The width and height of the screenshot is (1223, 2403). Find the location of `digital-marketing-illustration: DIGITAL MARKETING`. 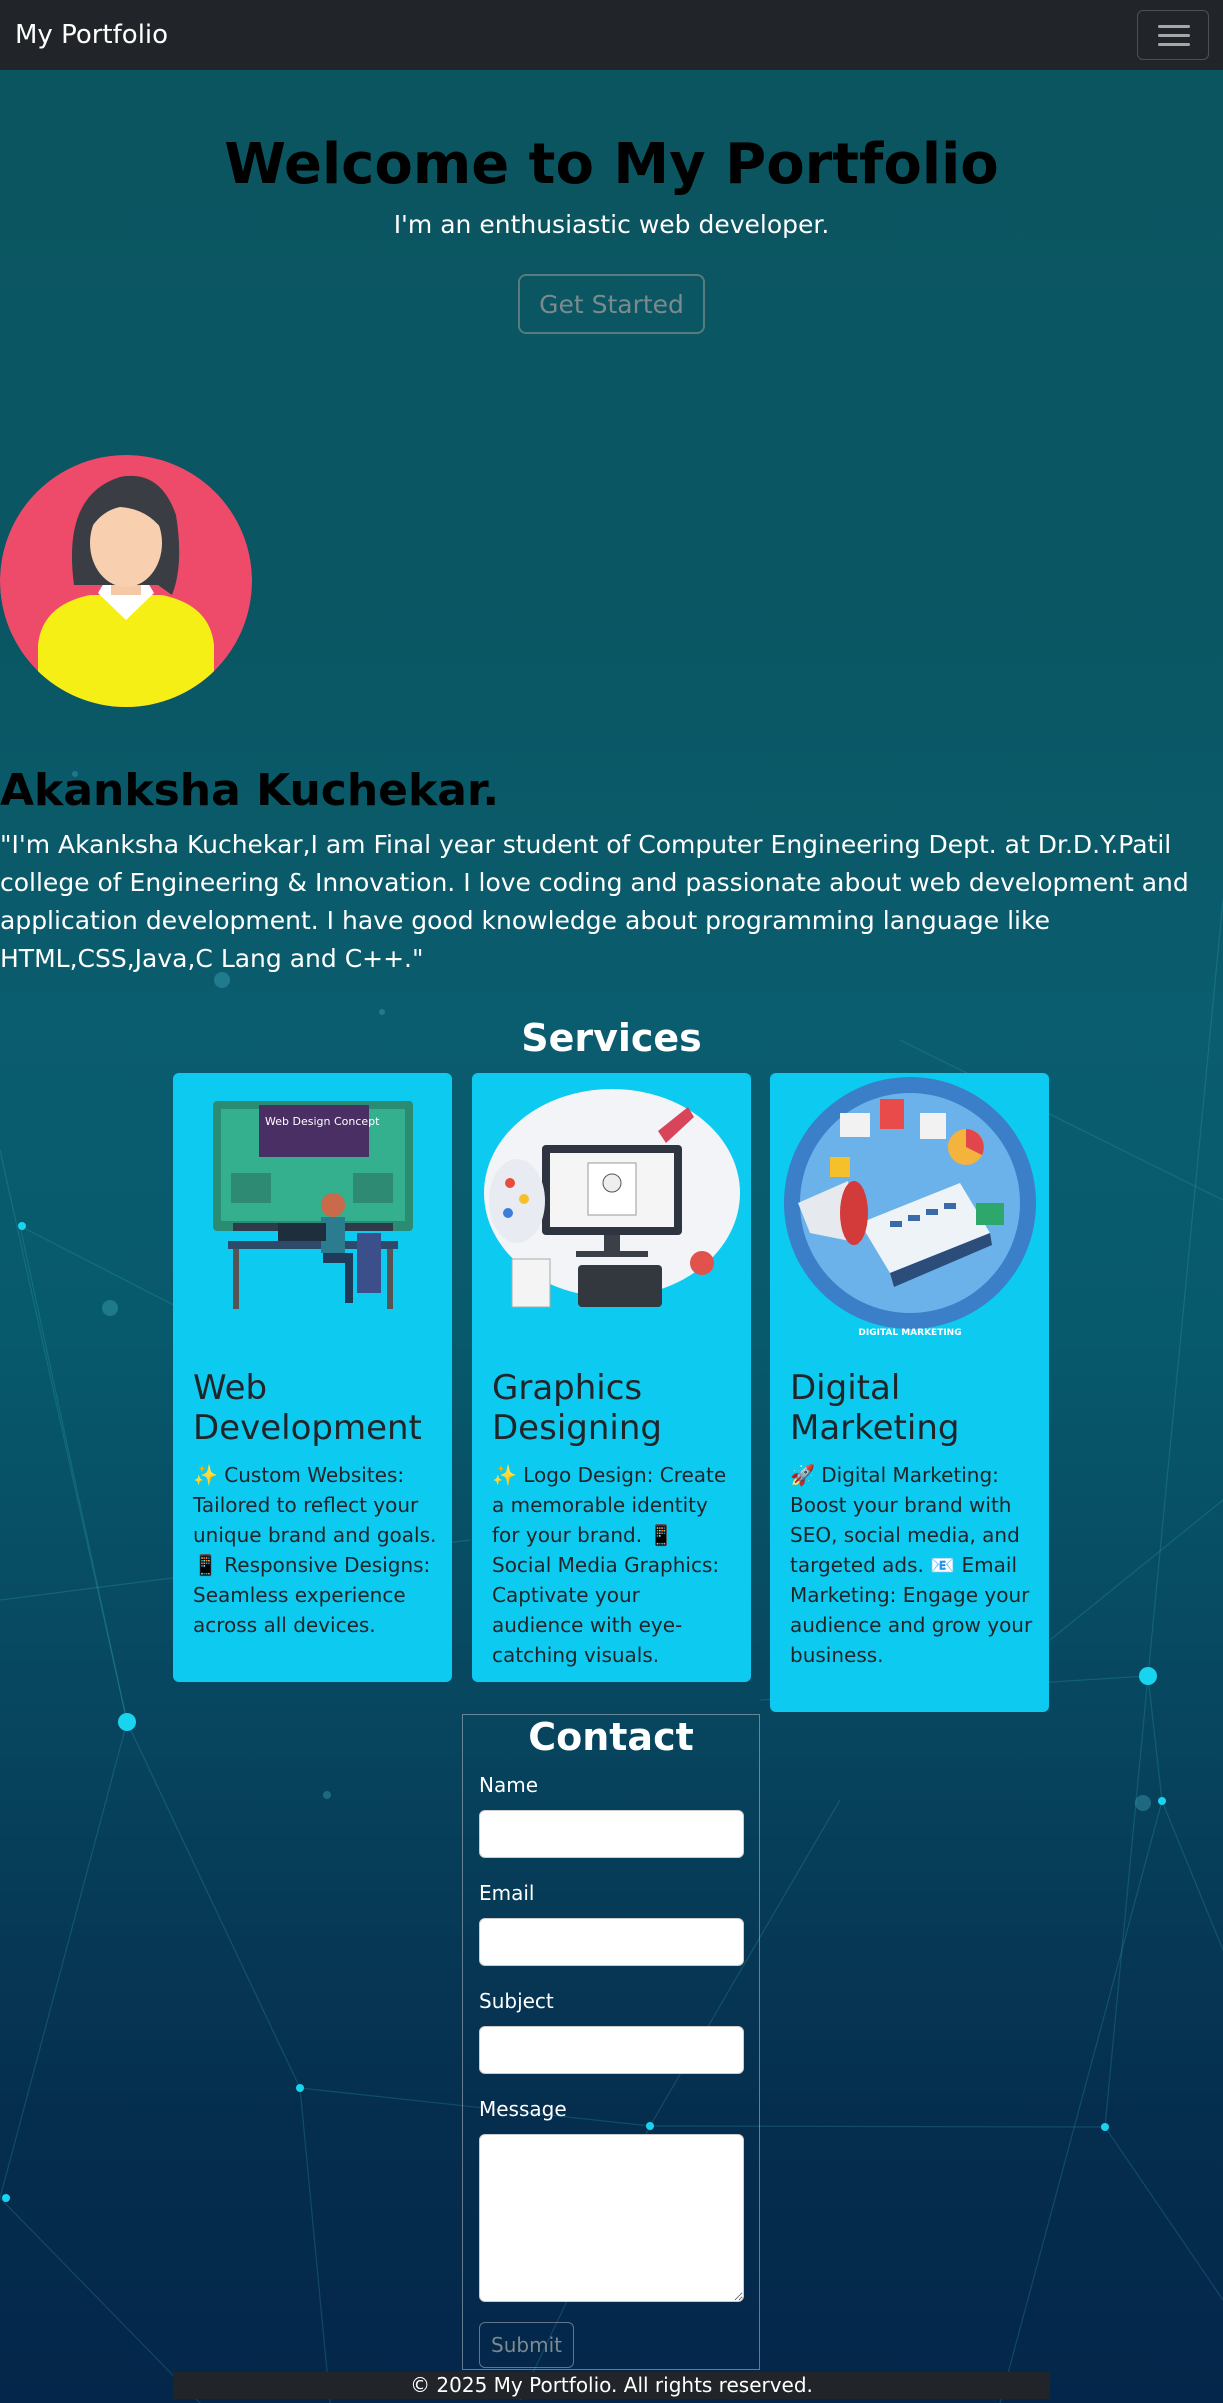

digital-marketing-illustration: DIGITAL MARKETING is located at coordinates (910, 1207).